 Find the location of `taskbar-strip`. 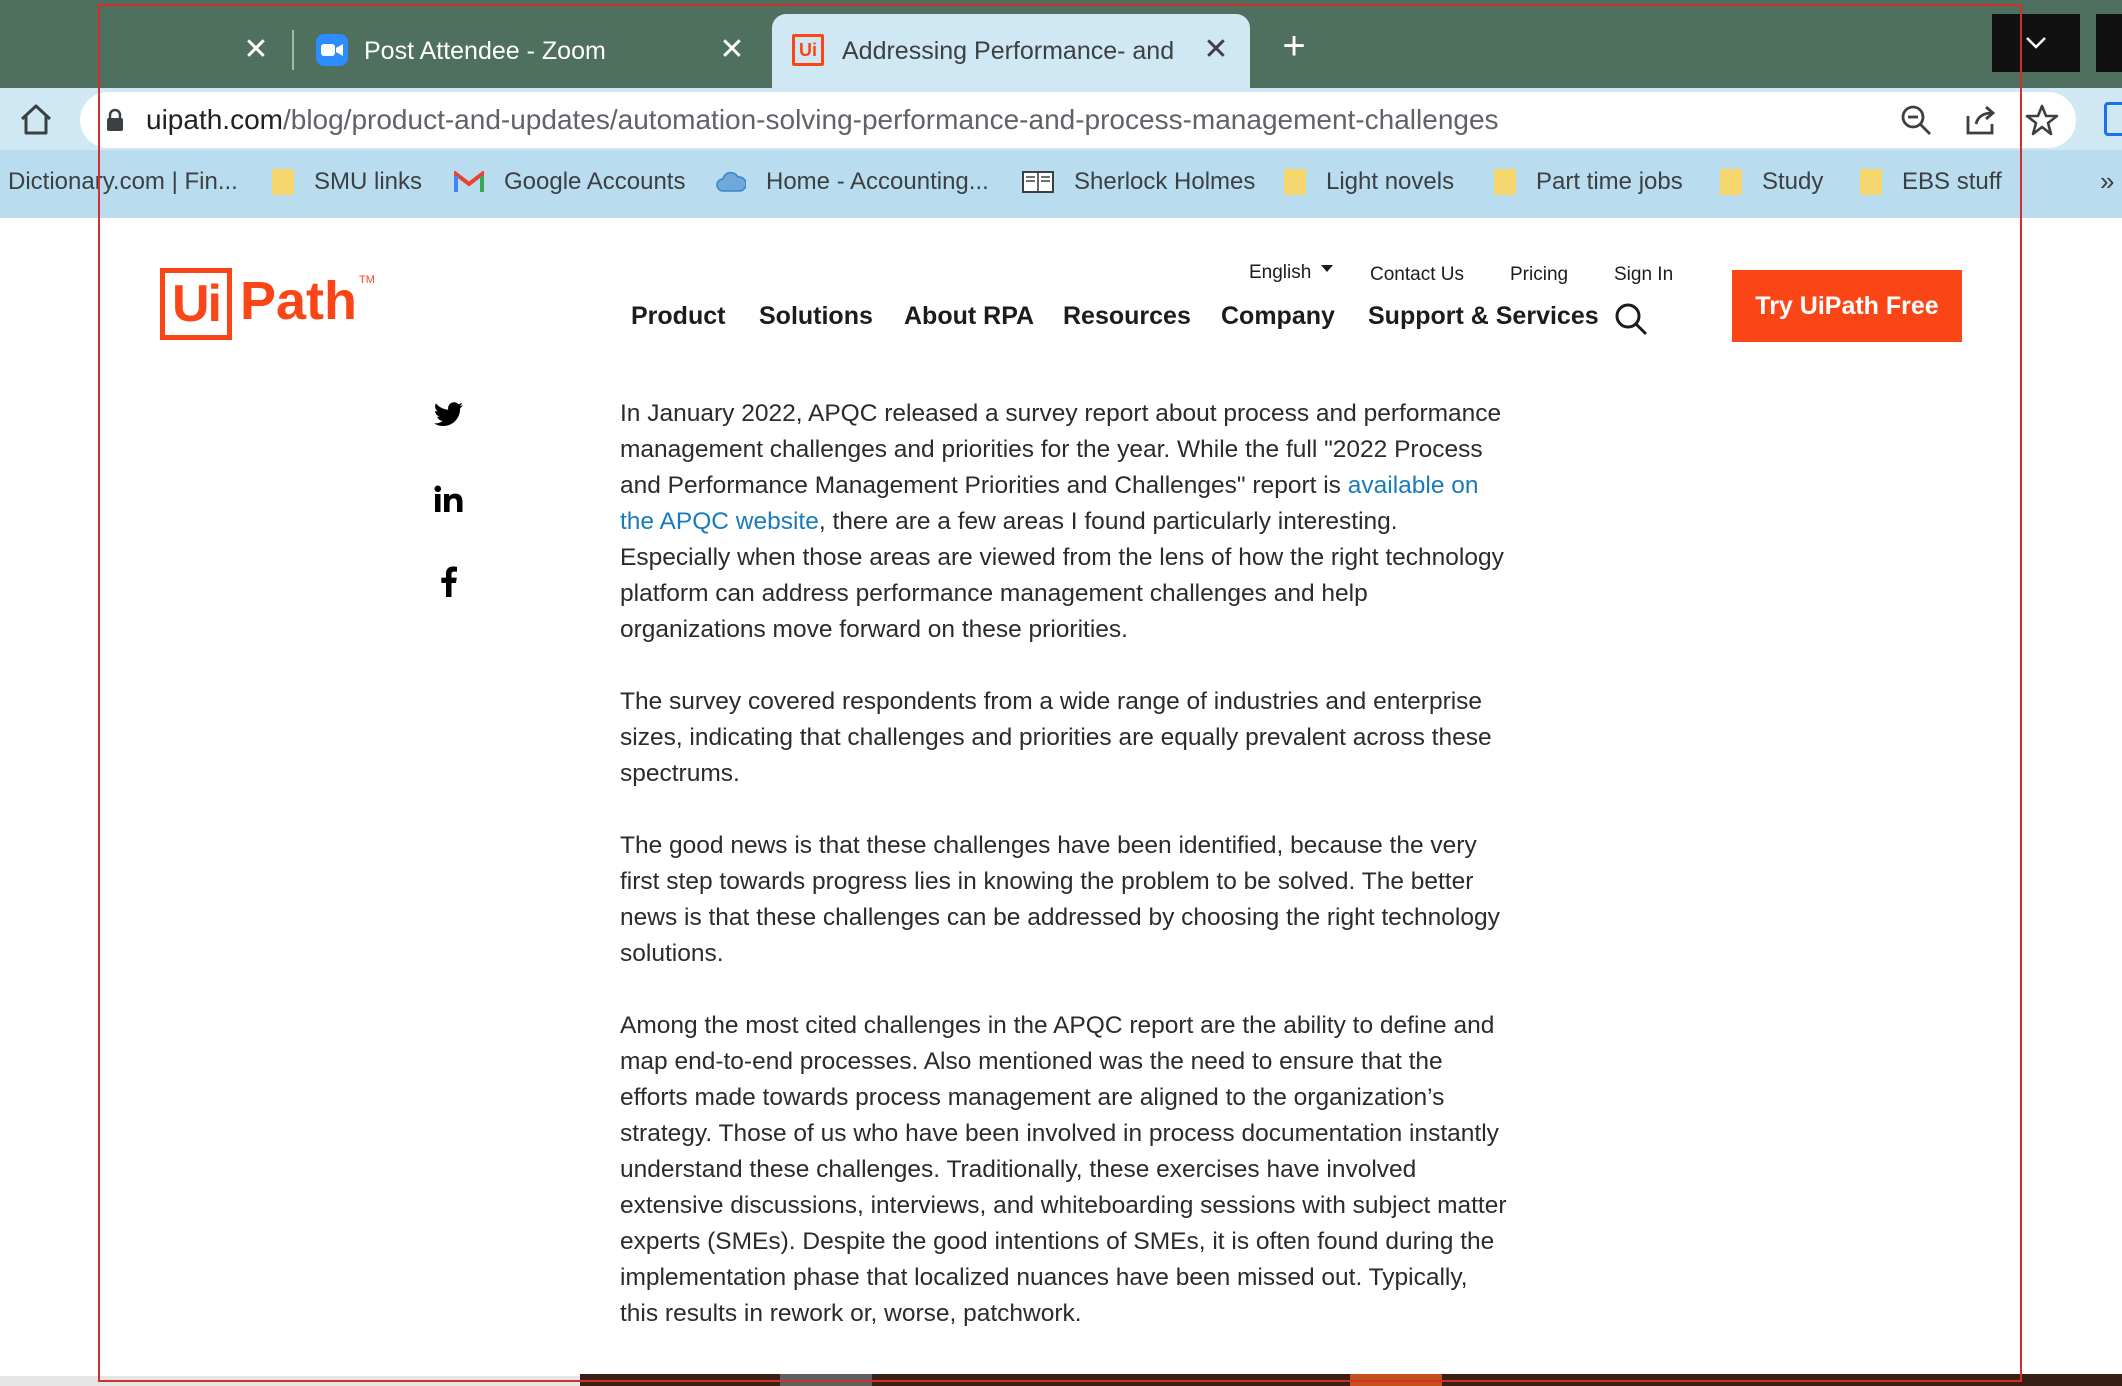

taskbar-strip is located at coordinates (1351, 1380).